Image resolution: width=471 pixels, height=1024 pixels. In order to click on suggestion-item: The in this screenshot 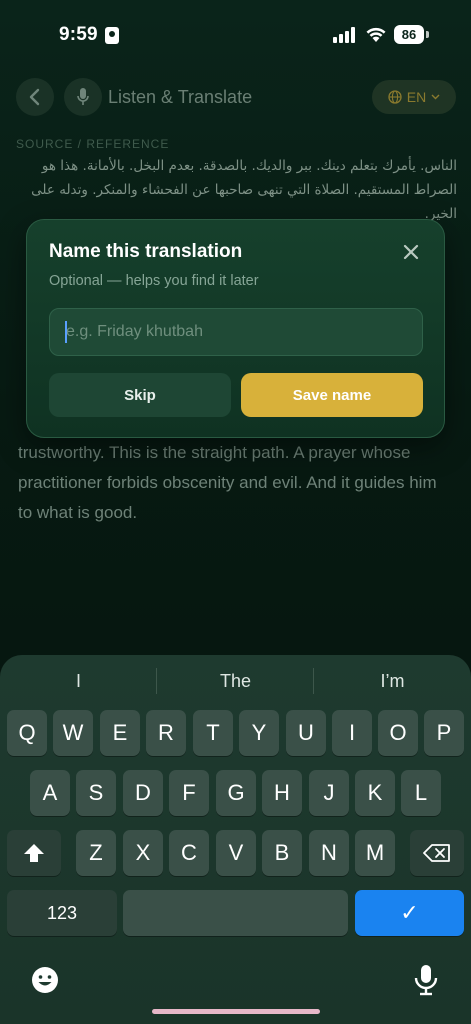, I will do `click(235, 681)`.